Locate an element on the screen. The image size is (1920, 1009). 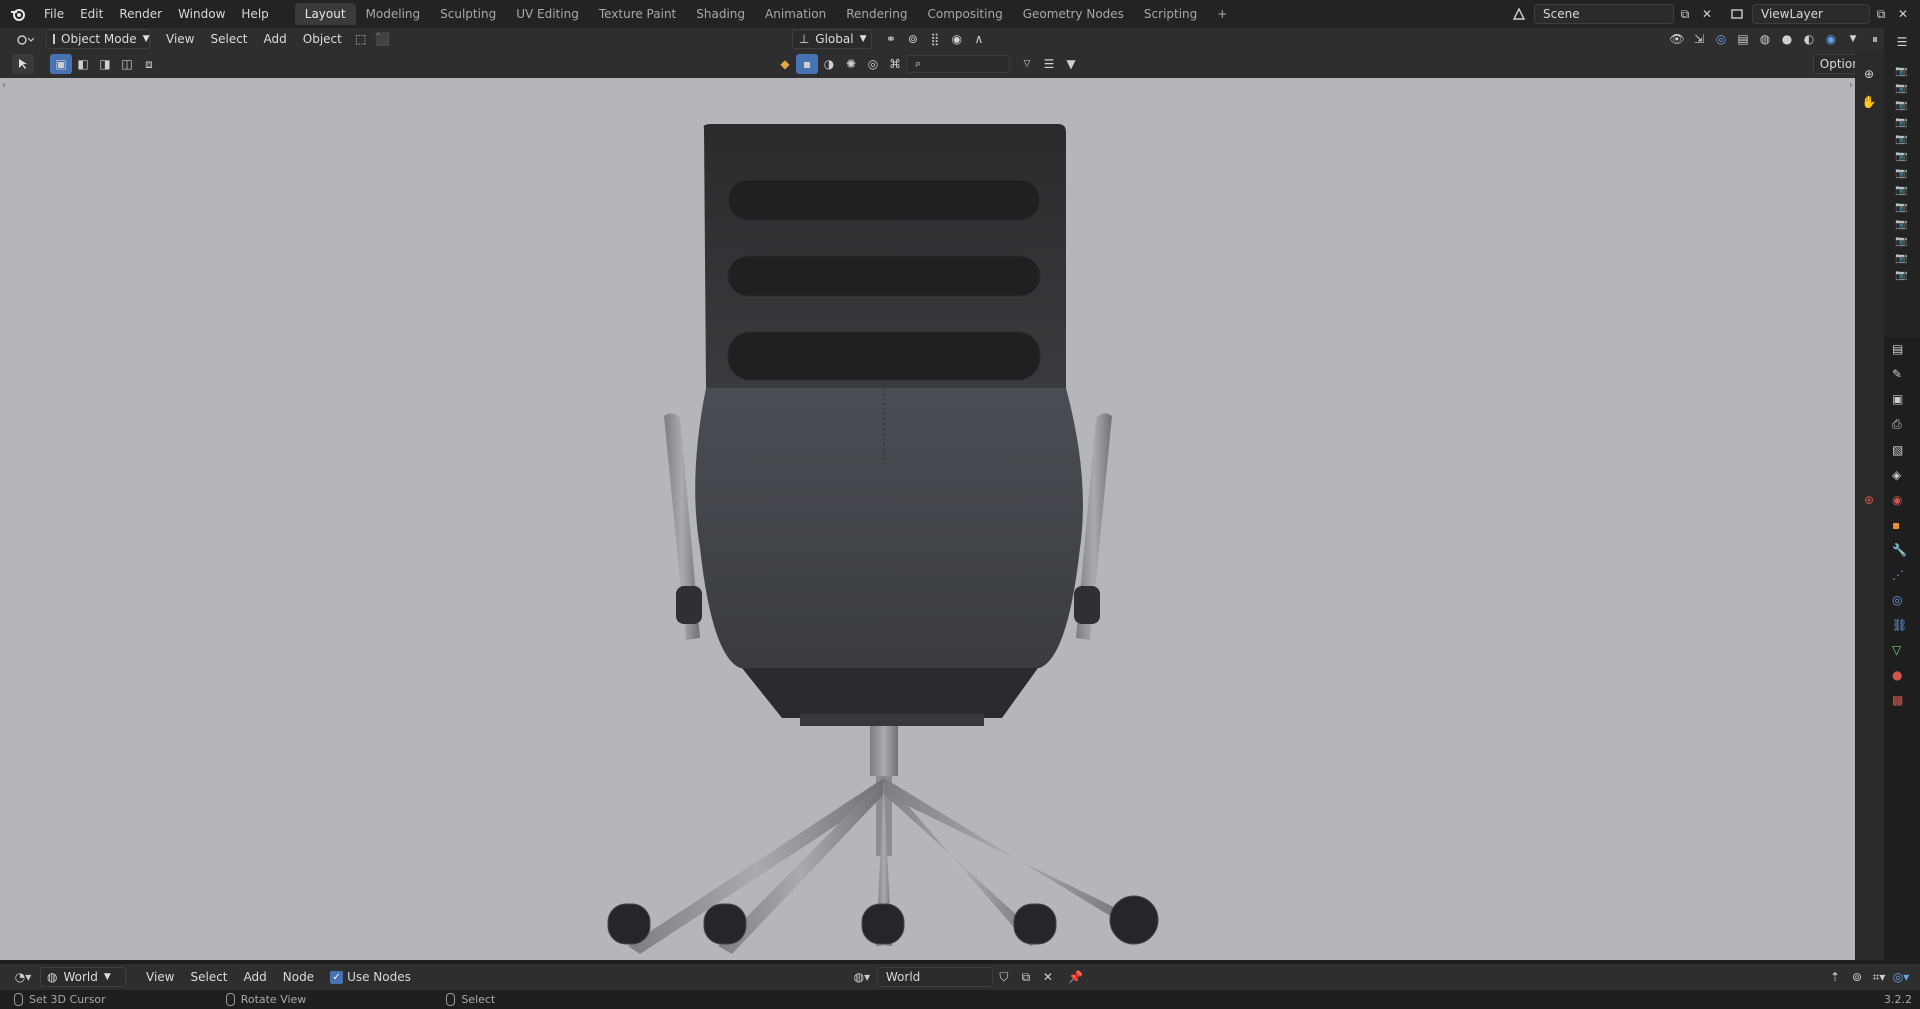
scene-copy-icon: ⧉ is located at coordinates (1685, 14).